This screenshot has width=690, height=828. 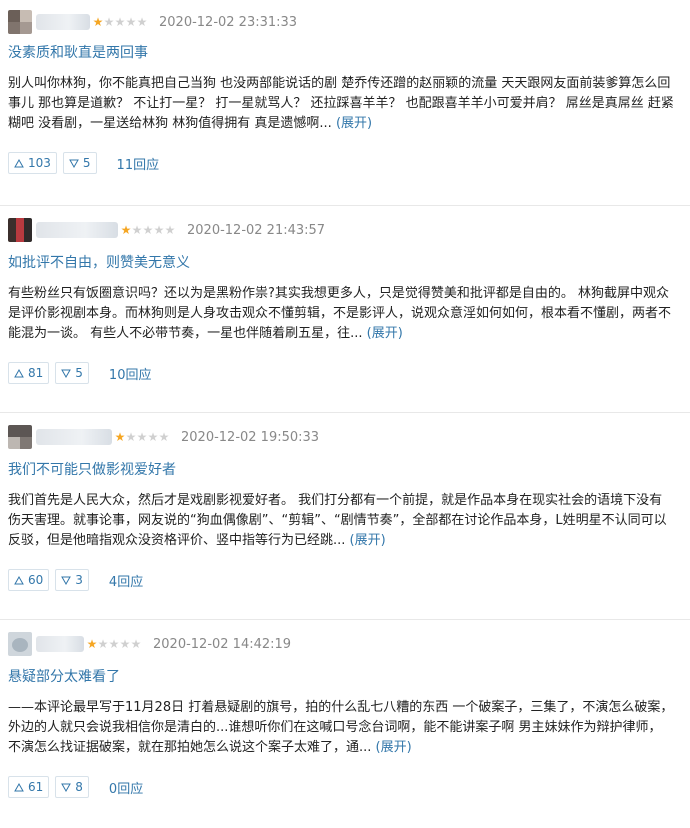 I want to click on review-title: 没素质和耿直是两回事, so click(x=343, y=53).